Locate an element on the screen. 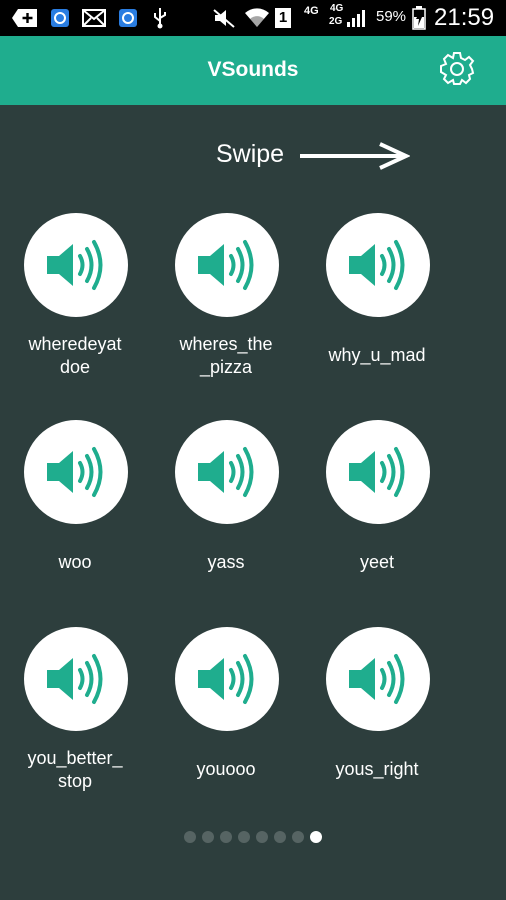 The width and height of the screenshot is (506, 900). sound-item: yous_right is located at coordinates (377, 717).